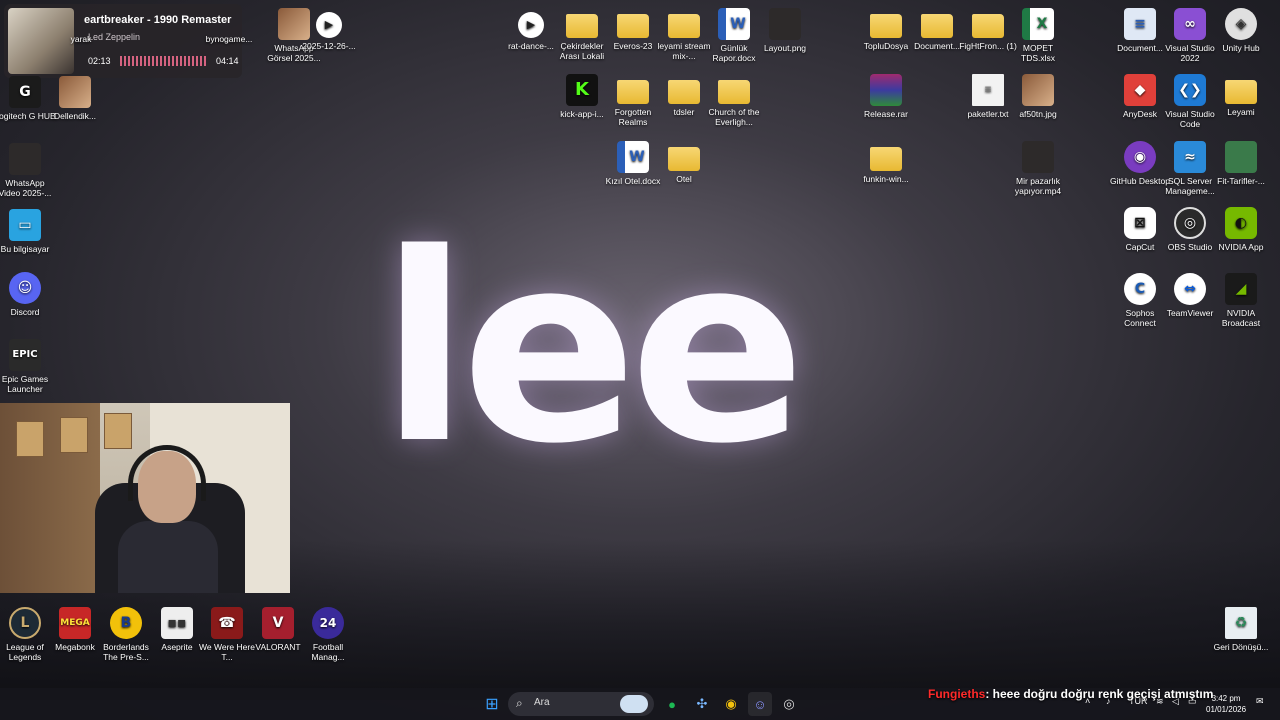  I want to click on chat-username: Fungieths, so click(957, 694).